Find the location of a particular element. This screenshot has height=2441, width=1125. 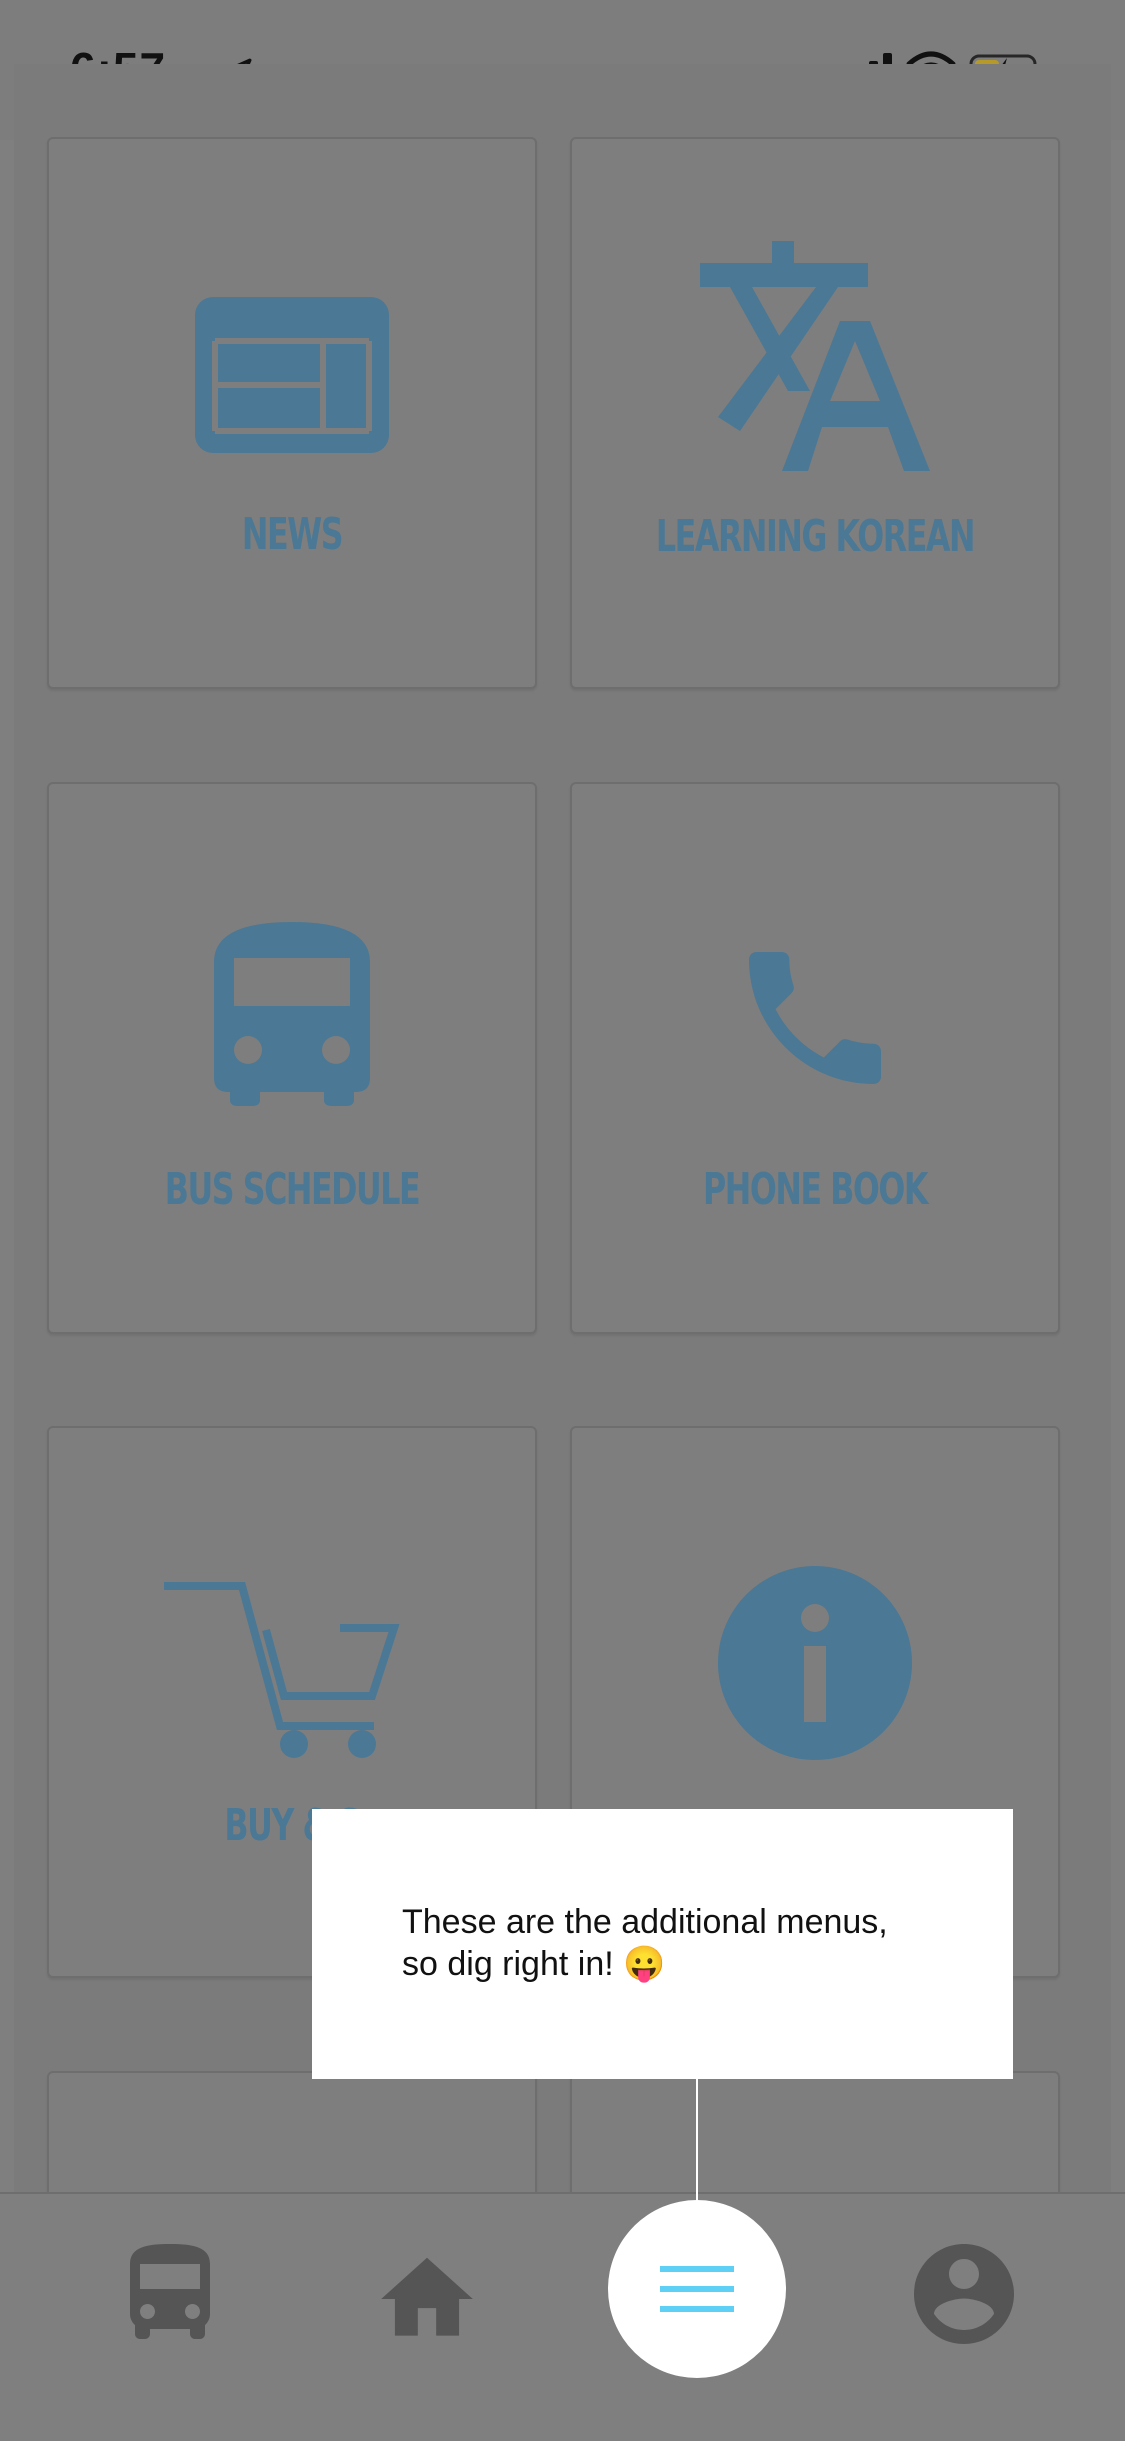

card-label: LEARNING KOREAN is located at coordinates (815, 536).